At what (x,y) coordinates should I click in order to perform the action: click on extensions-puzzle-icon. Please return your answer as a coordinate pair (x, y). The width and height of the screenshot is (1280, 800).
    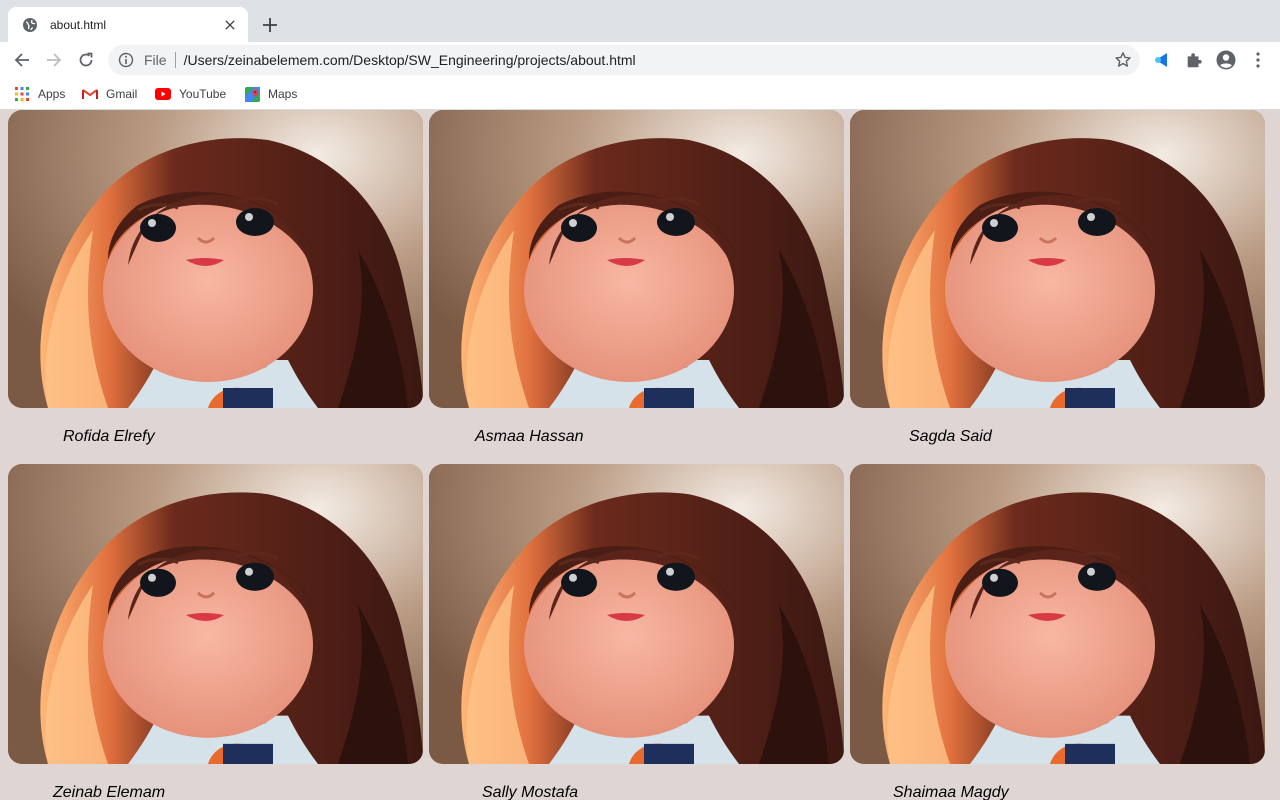
    Looking at the image, I should click on (1194, 60).